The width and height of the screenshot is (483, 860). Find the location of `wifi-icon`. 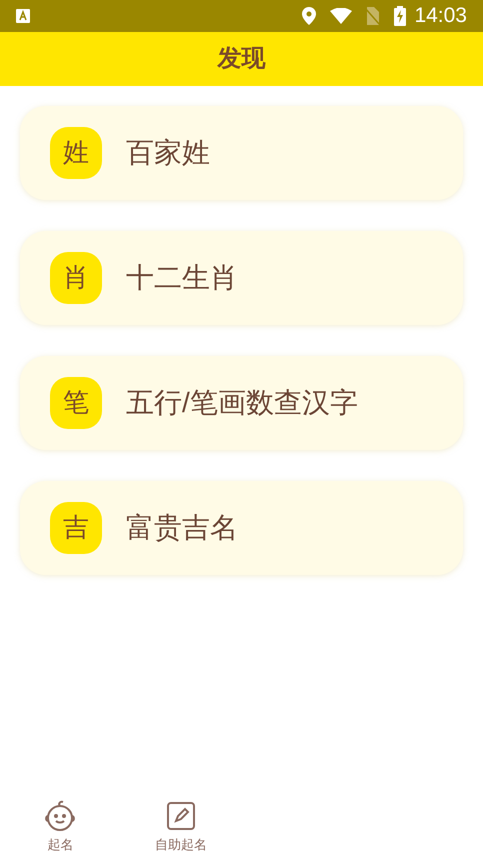

wifi-icon is located at coordinates (341, 16).